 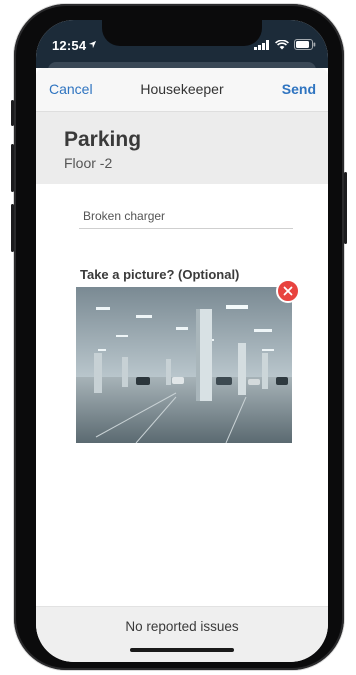 I want to click on volume-down-button, so click(x=12, y=228).